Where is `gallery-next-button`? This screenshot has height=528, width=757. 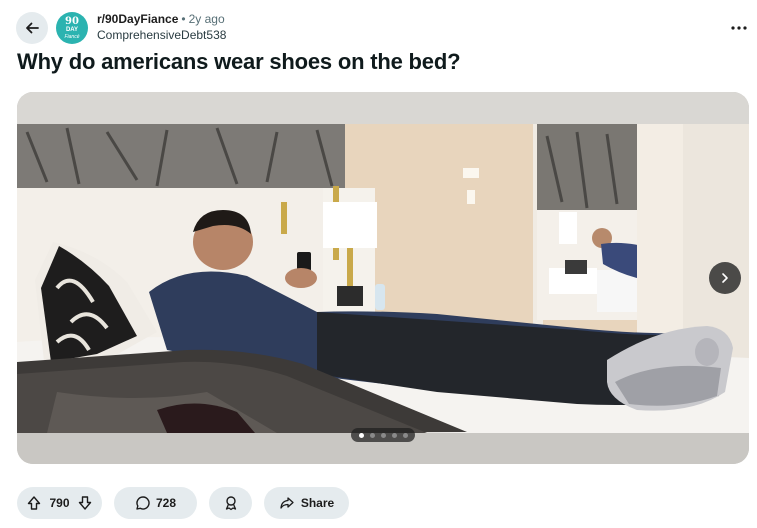 gallery-next-button is located at coordinates (725, 278).